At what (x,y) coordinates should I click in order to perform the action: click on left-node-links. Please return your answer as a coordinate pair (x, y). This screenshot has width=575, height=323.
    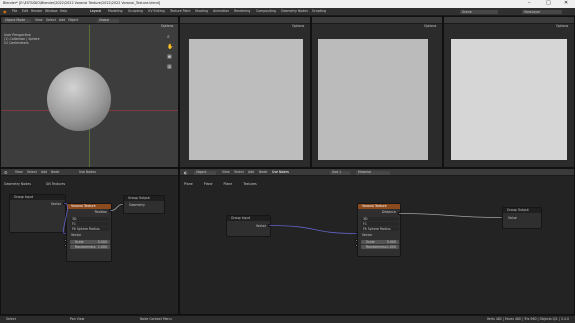
    Looking at the image, I should click on (93, 218).